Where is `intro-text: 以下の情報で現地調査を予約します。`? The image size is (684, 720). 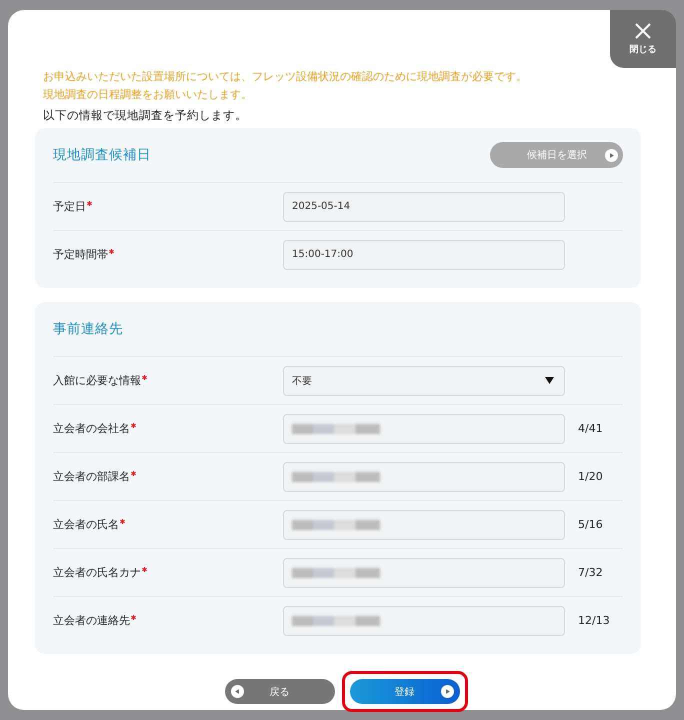
intro-text: 以下の情報で現地調査を予約します。 is located at coordinates (145, 115).